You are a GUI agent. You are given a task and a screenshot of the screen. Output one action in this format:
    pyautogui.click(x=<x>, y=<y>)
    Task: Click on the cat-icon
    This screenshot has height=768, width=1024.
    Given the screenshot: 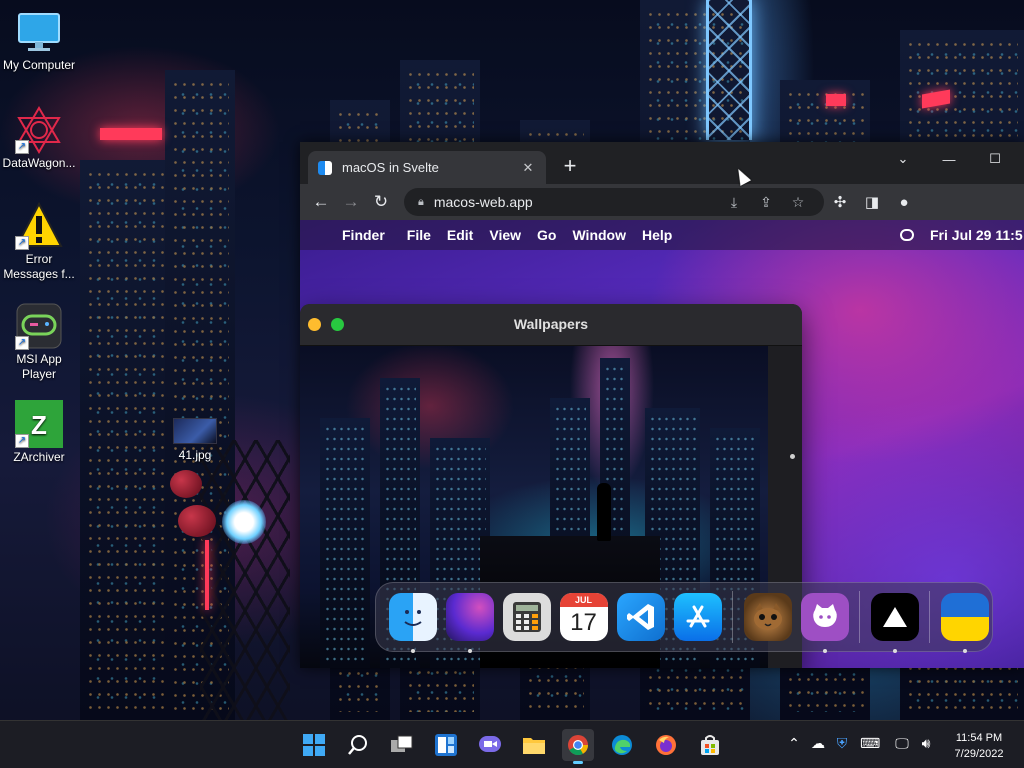 What is the action you would take?
    pyautogui.click(x=767, y=616)
    